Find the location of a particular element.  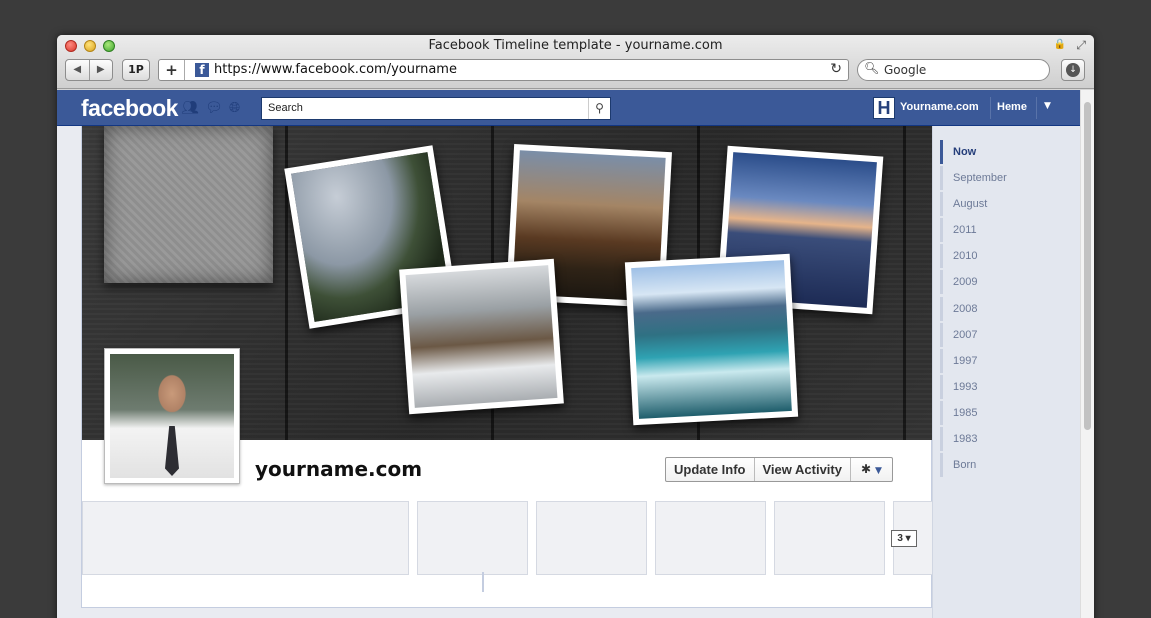

profile-actions: Update Info View Activity ✱ ▼ is located at coordinates (779, 469).